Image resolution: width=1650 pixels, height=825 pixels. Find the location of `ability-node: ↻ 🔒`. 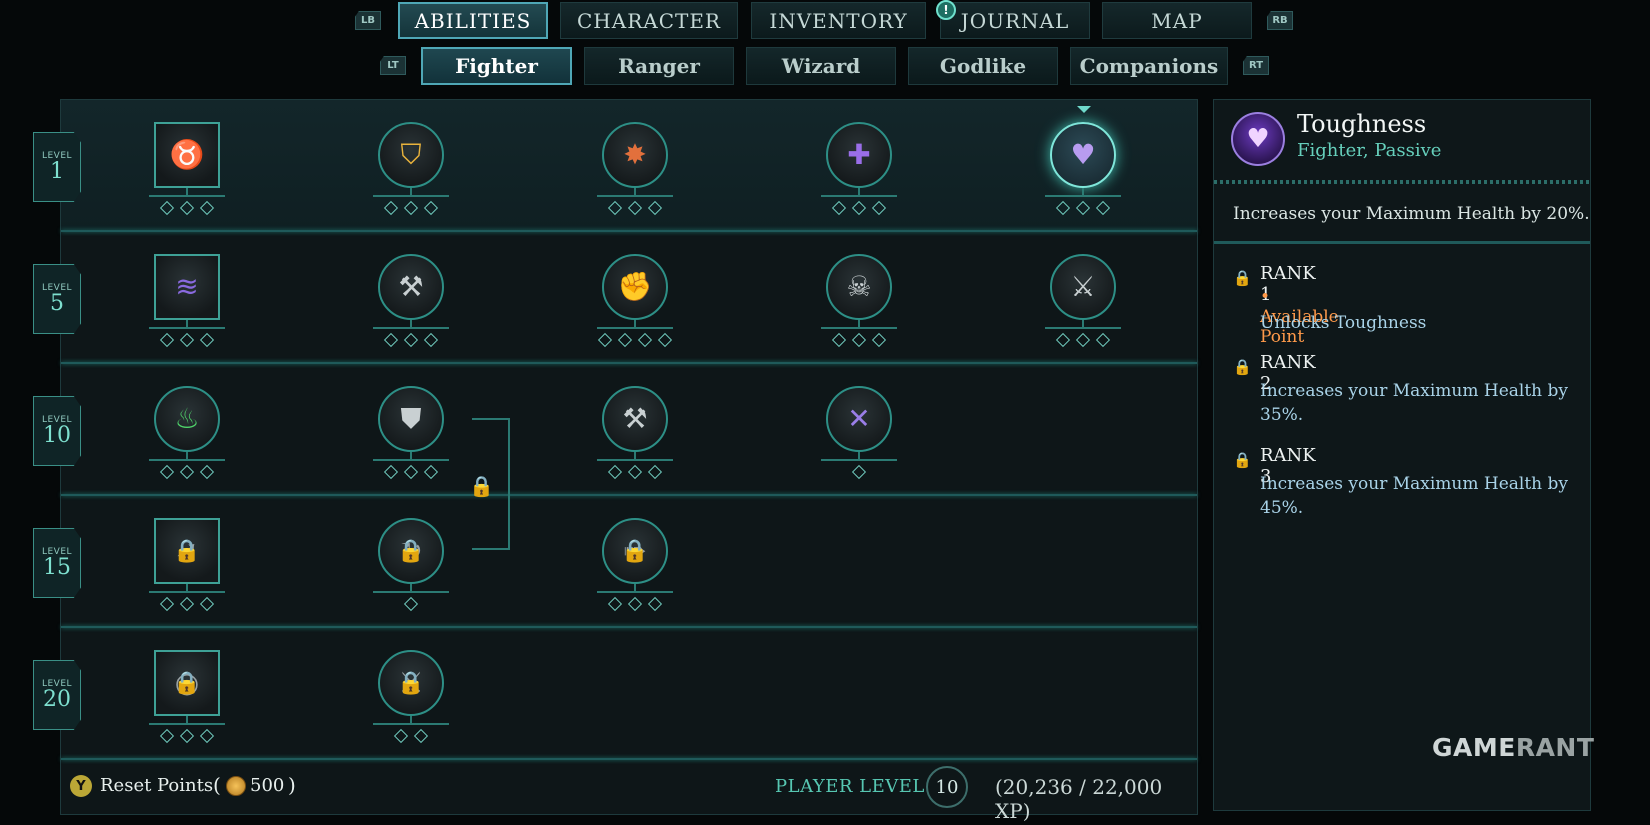

ability-node: ↻ 🔒 is located at coordinates (411, 551).